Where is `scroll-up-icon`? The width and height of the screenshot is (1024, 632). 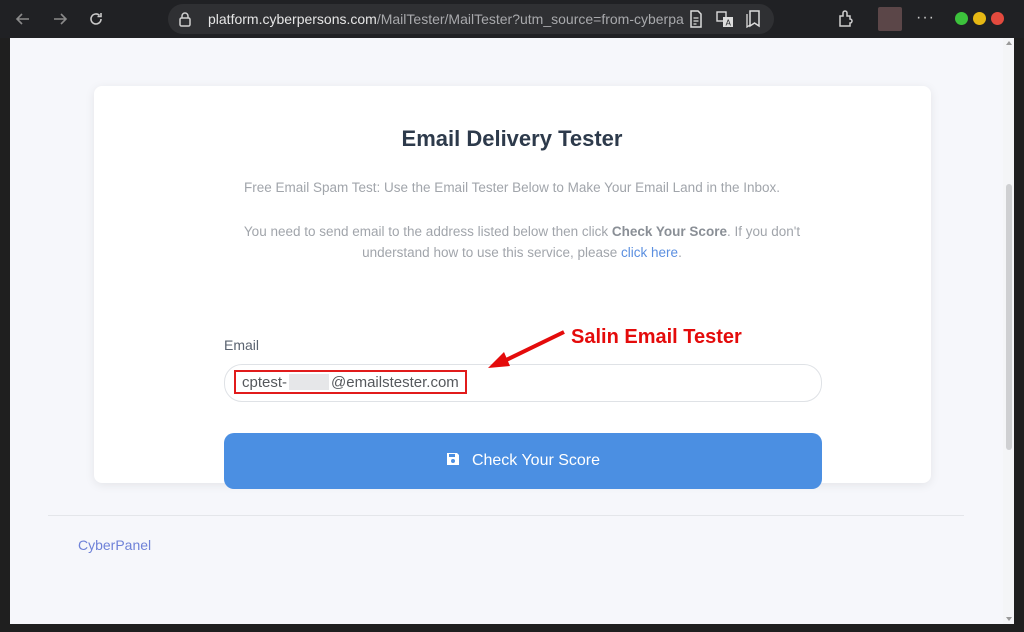
scroll-up-icon is located at coordinates (1009, 43).